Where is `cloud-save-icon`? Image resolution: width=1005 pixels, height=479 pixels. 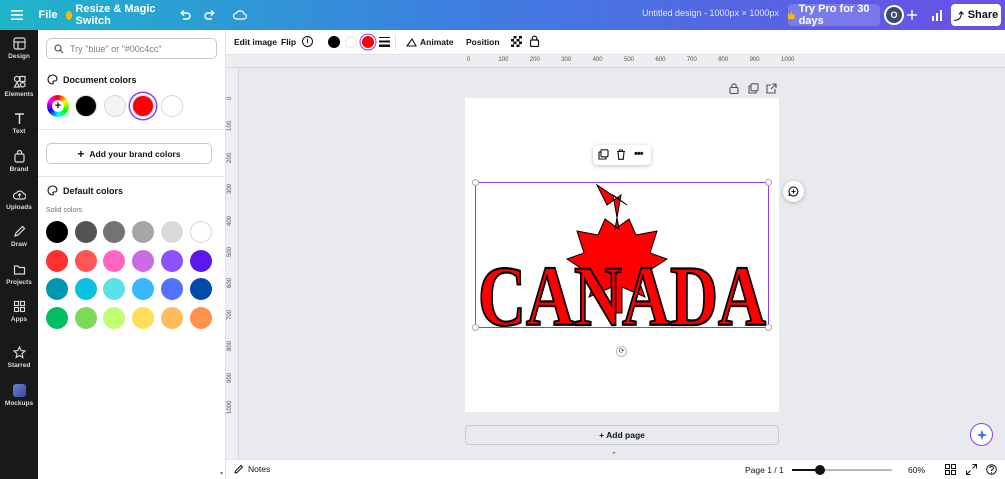 cloud-save-icon is located at coordinates (240, 15).